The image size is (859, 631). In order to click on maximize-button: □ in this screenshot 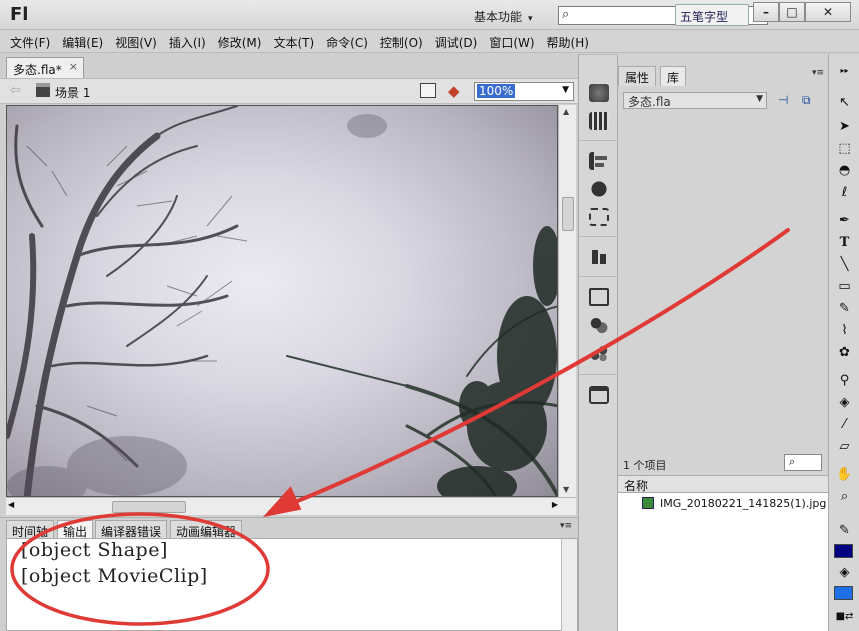, I will do `click(792, 12)`.